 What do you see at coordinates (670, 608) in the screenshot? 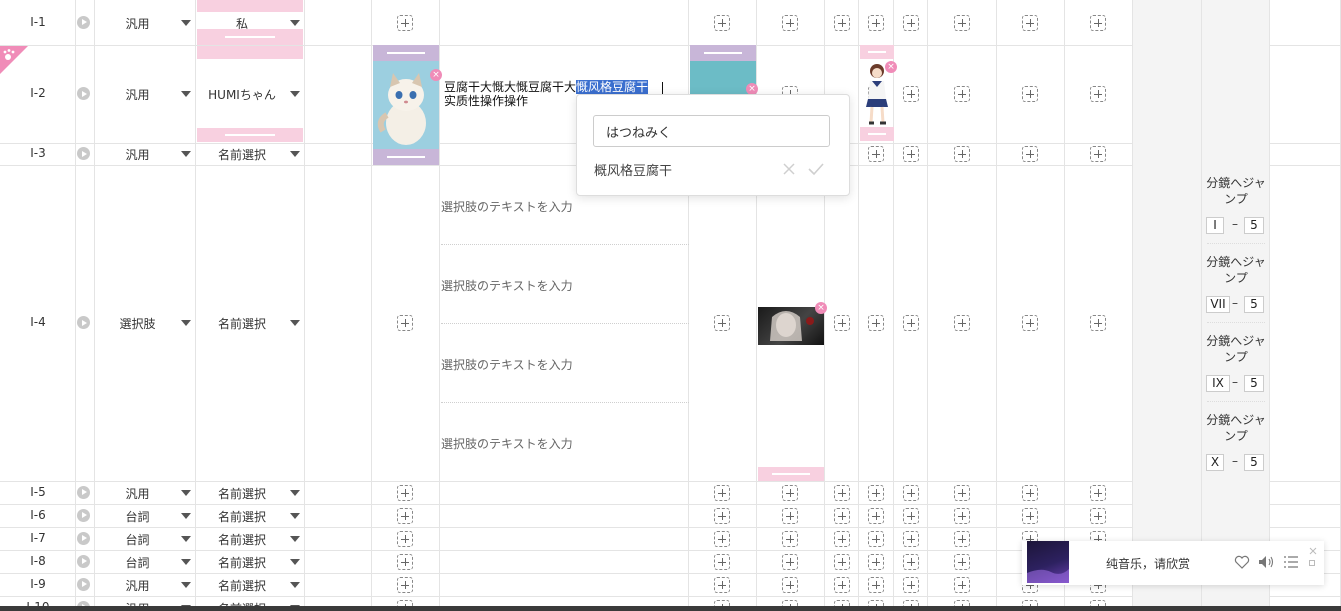
I see `horizontal-scrollbar` at bounding box center [670, 608].